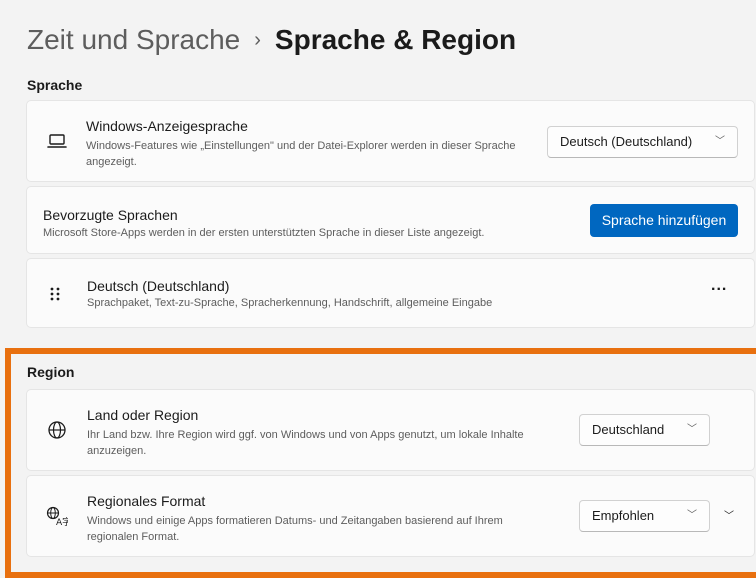  Describe the element at coordinates (143, 415) in the screenshot. I see `country-title: Land oder Region` at that location.